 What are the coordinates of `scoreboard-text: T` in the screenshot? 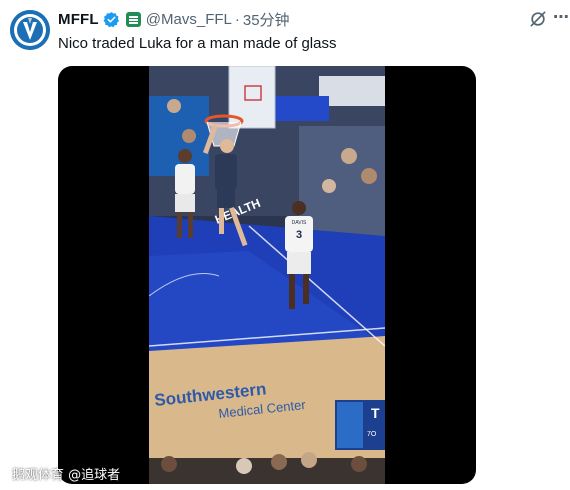 It's located at (375, 413).